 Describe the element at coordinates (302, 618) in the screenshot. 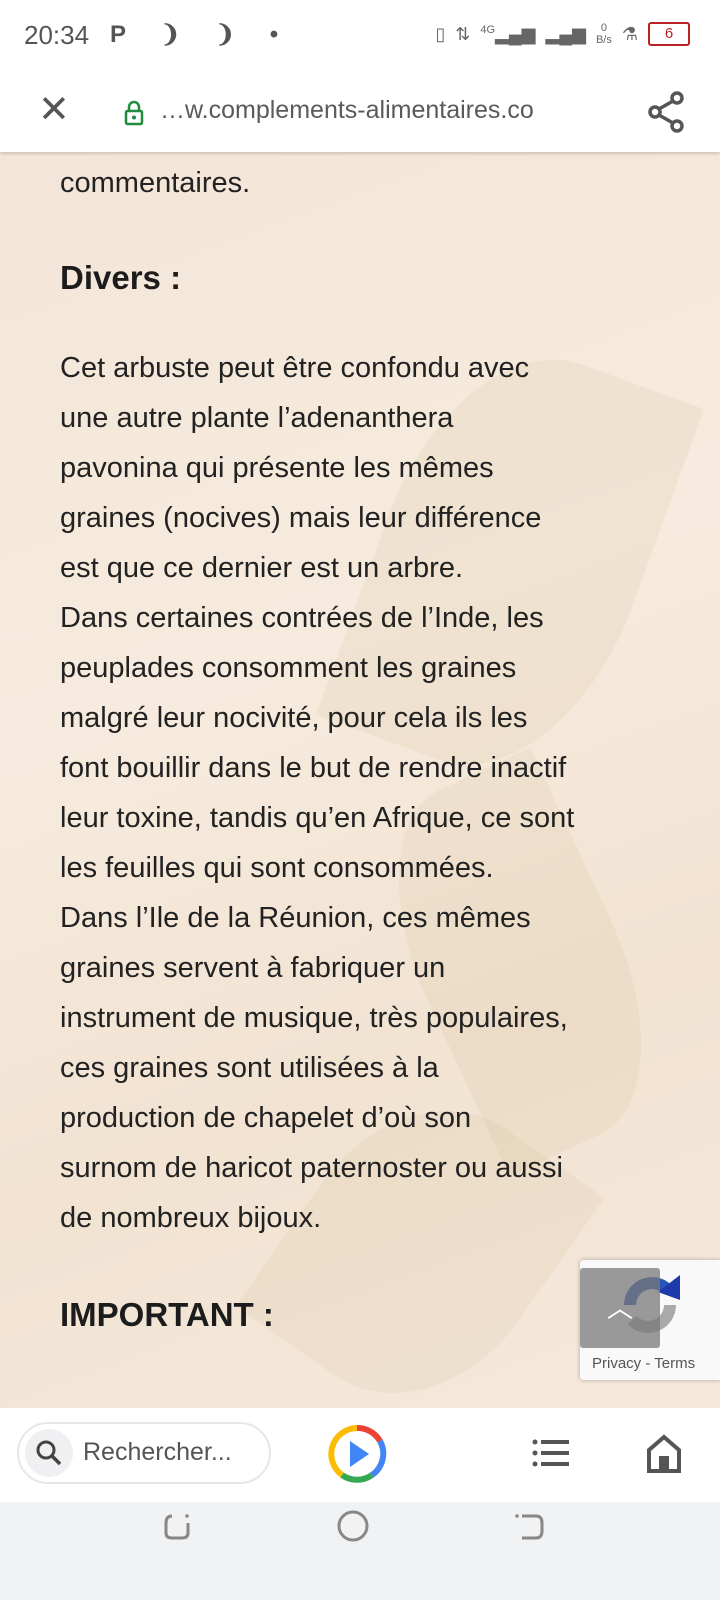

I see `article-text-line: Dans certaines contrées de l’Inde, les` at that location.